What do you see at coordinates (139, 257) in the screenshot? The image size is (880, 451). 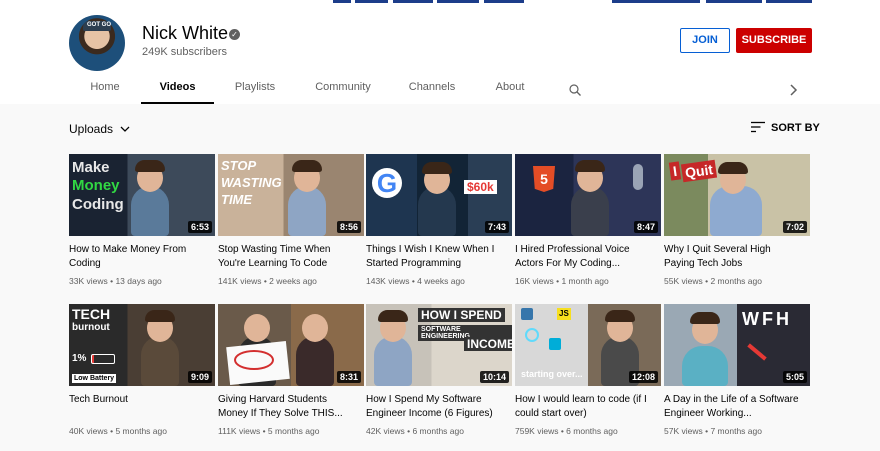 I see `video-title: How to Make Money From Coding` at bounding box center [139, 257].